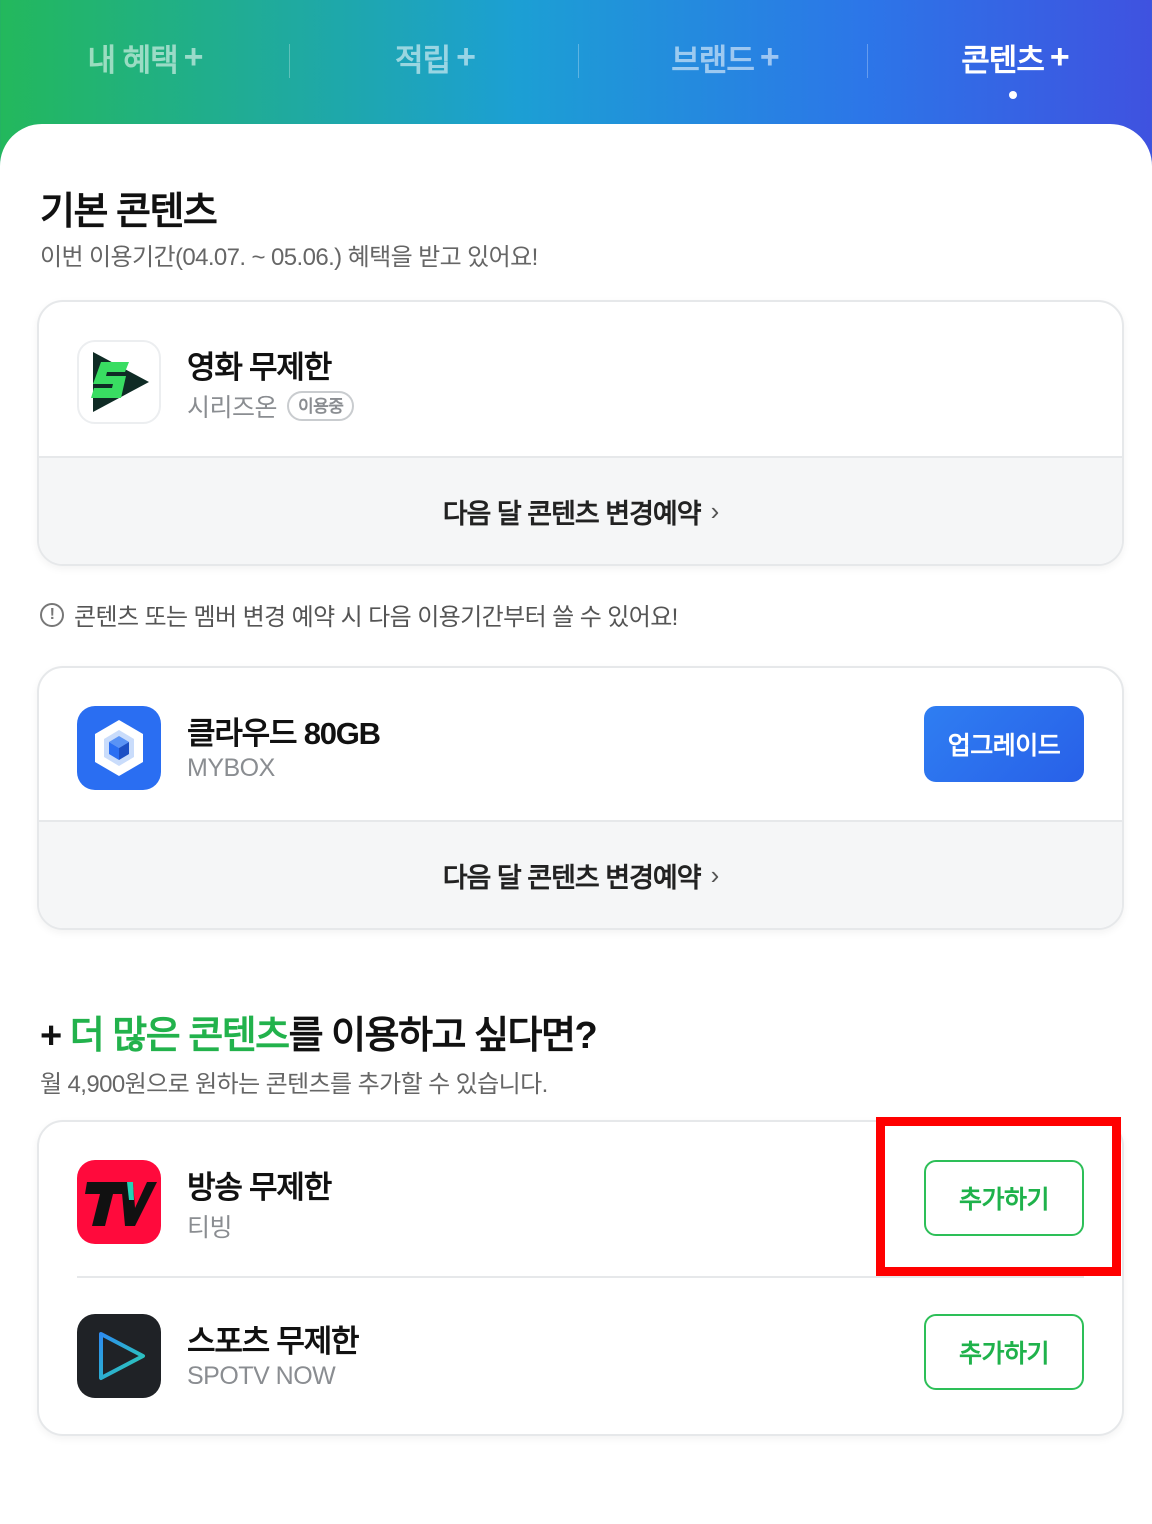  I want to click on tab-label: 적립, so click(423, 60).